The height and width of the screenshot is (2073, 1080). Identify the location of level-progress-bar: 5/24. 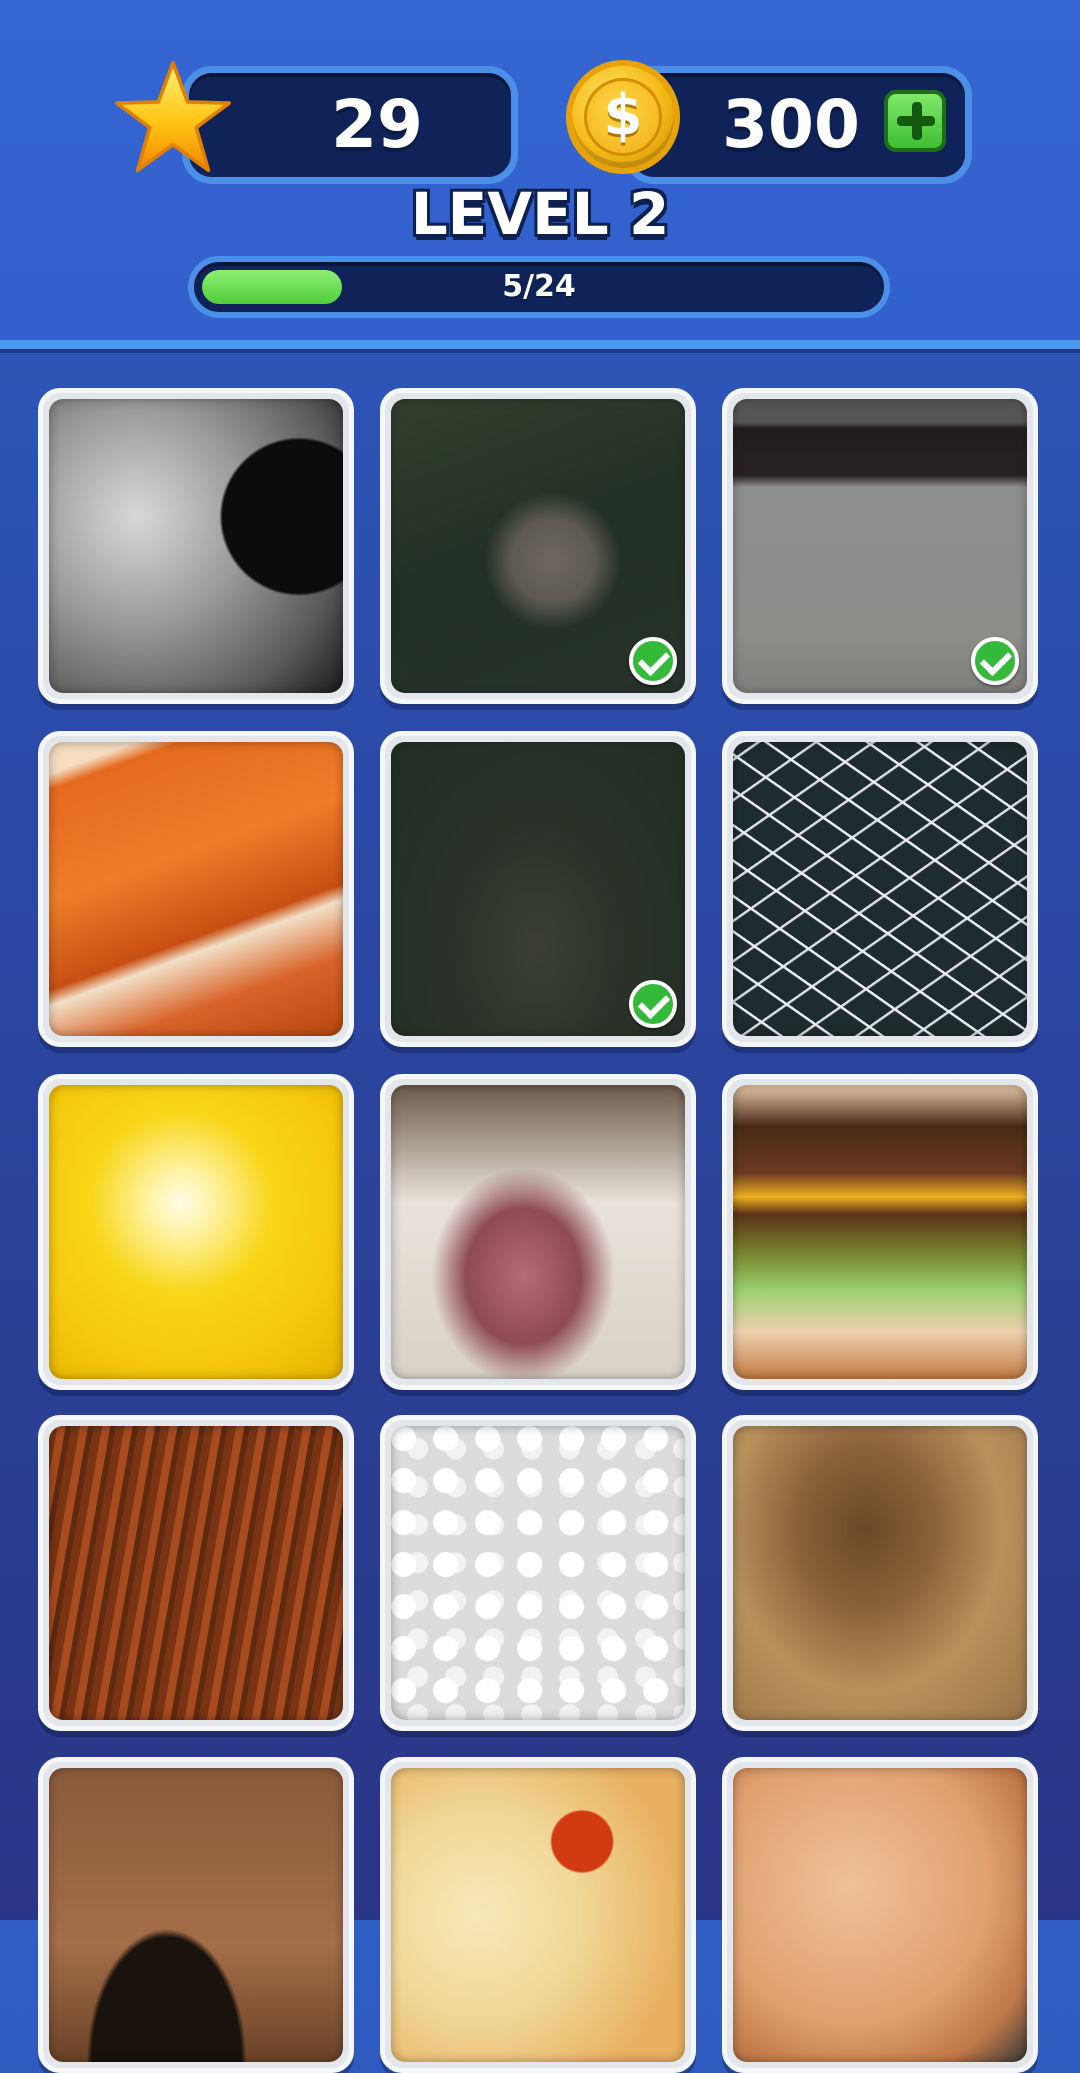
(539, 287).